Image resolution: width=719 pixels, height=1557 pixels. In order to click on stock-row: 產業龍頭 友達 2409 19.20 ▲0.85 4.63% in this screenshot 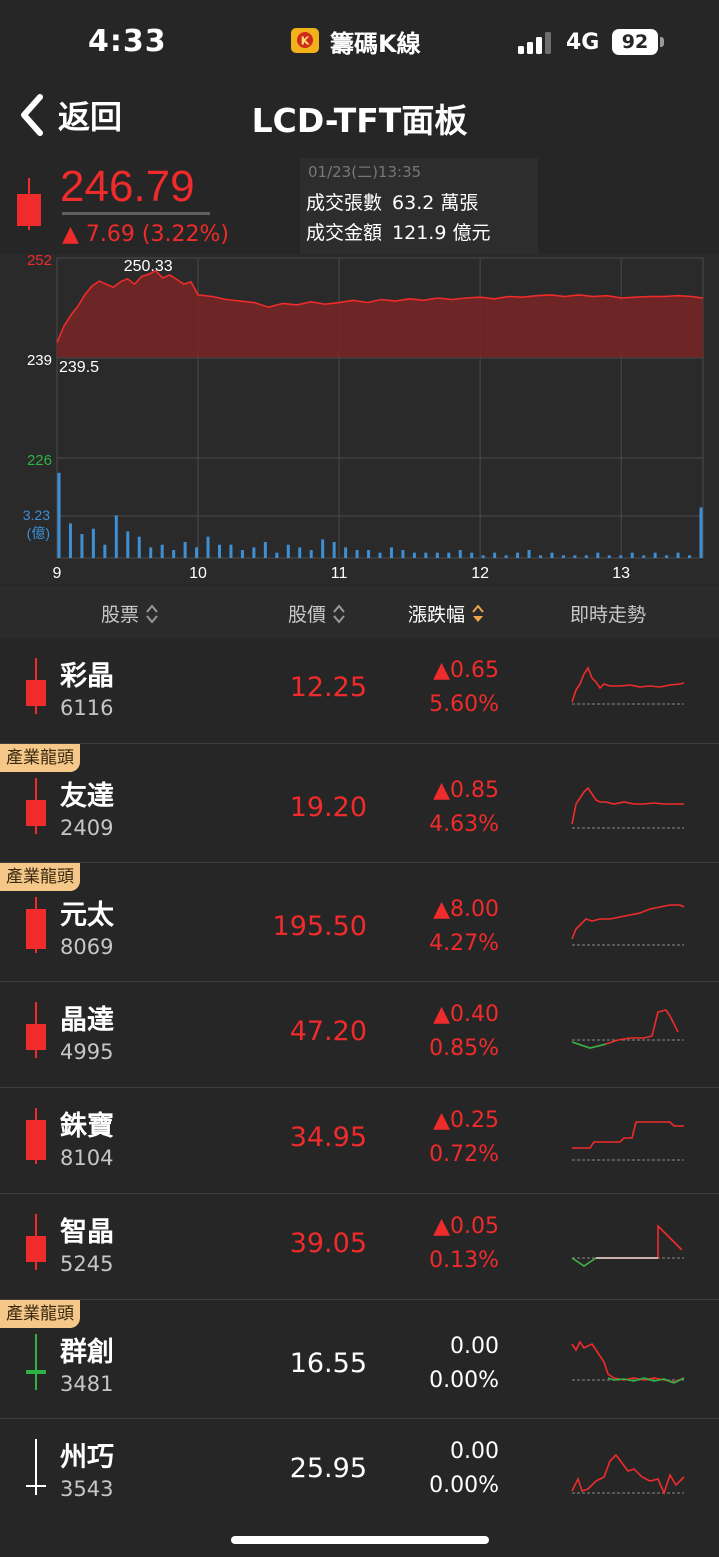, I will do `click(359, 803)`.